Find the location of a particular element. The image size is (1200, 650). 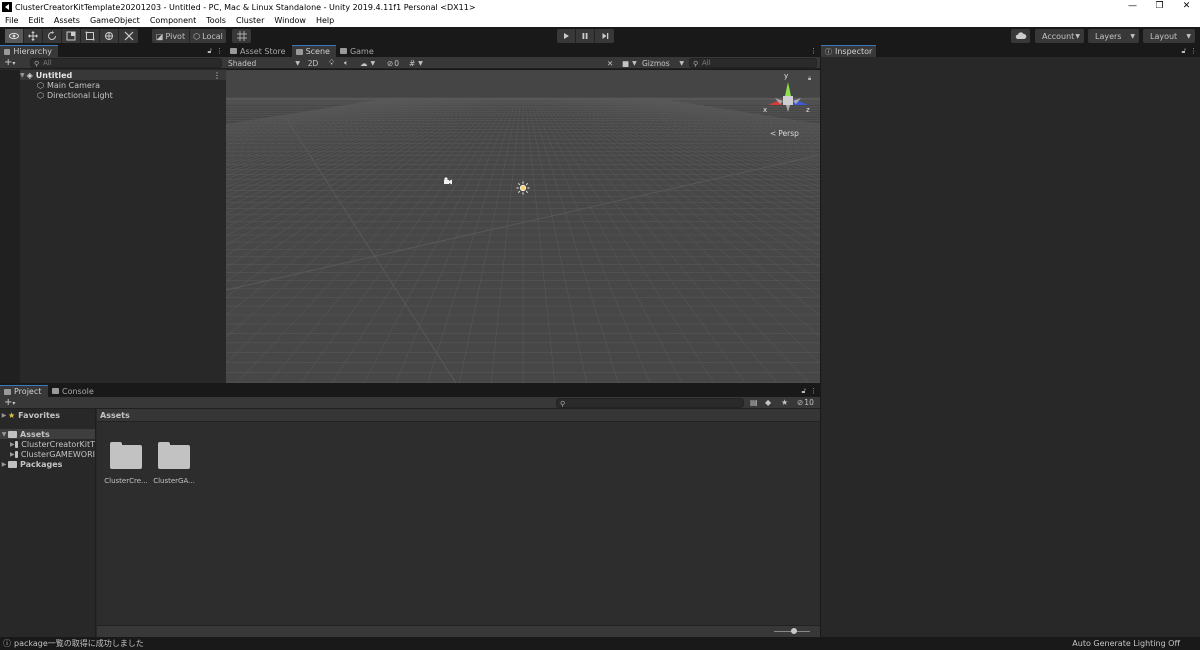

scale-tool-button is located at coordinates (71, 36).